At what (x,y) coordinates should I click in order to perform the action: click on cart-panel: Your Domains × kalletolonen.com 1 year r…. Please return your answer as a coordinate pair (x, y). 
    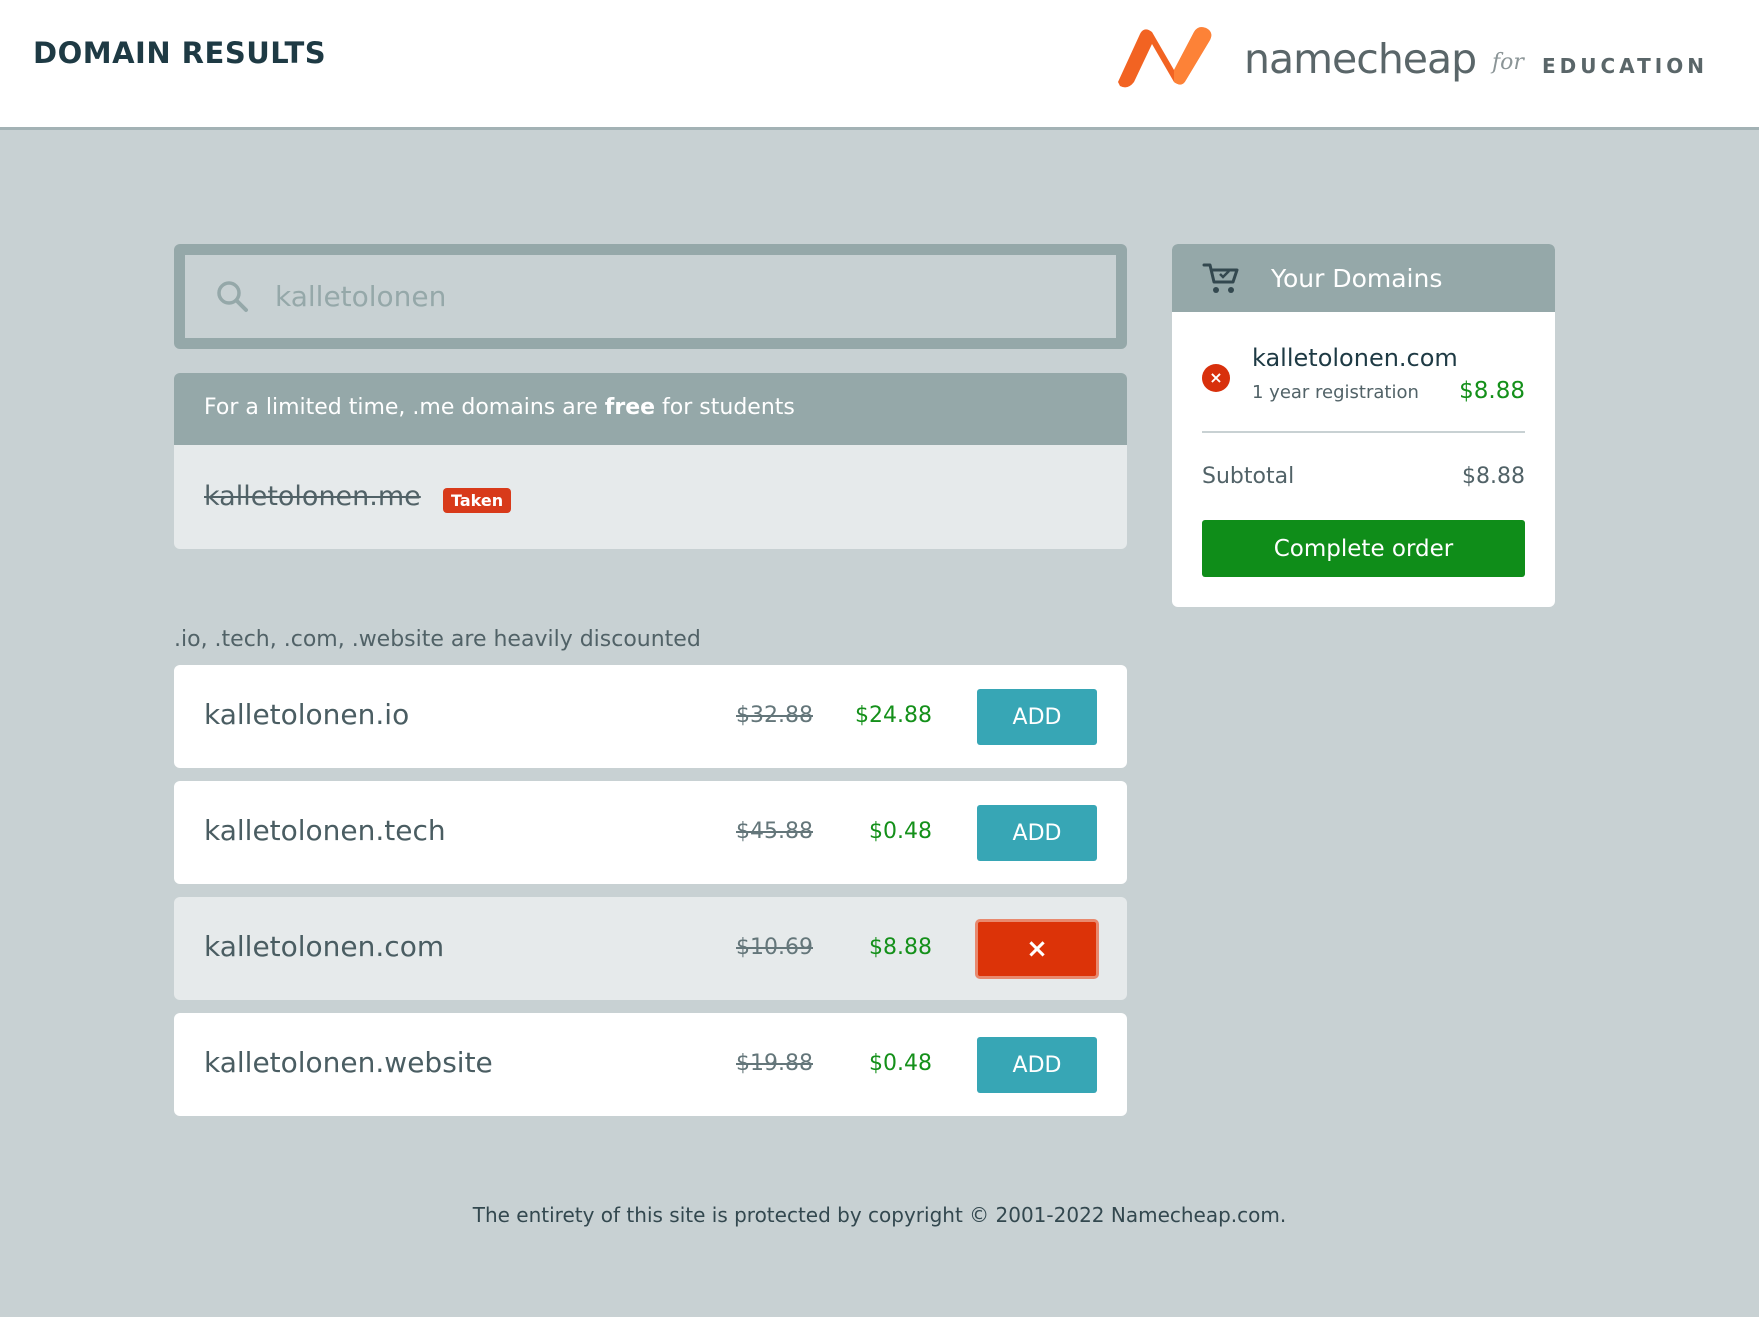
    Looking at the image, I should click on (1363, 425).